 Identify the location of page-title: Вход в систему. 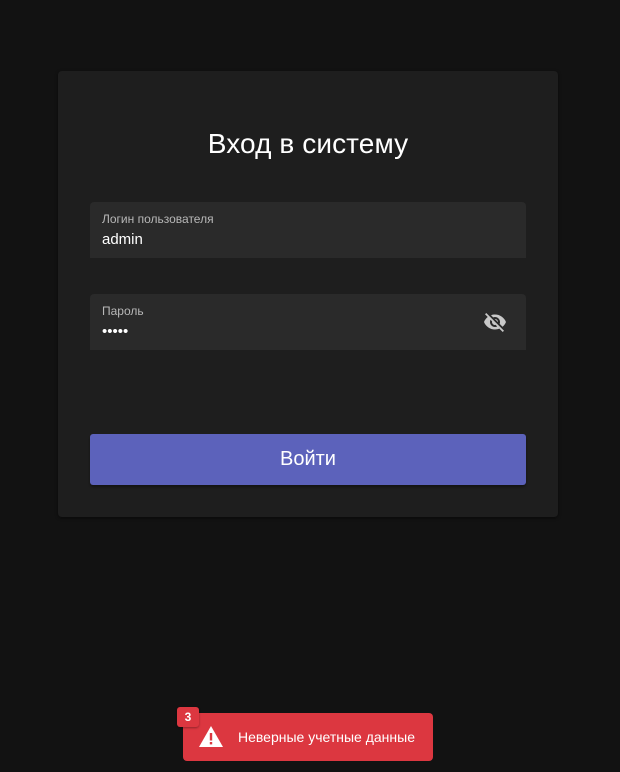
(308, 143).